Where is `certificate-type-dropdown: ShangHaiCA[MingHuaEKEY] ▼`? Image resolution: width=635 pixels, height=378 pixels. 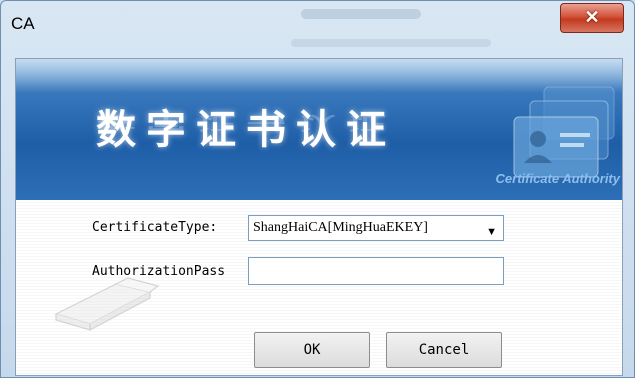
certificate-type-dropdown: ShangHaiCA[MingHuaEKEY] ▼ is located at coordinates (376, 228).